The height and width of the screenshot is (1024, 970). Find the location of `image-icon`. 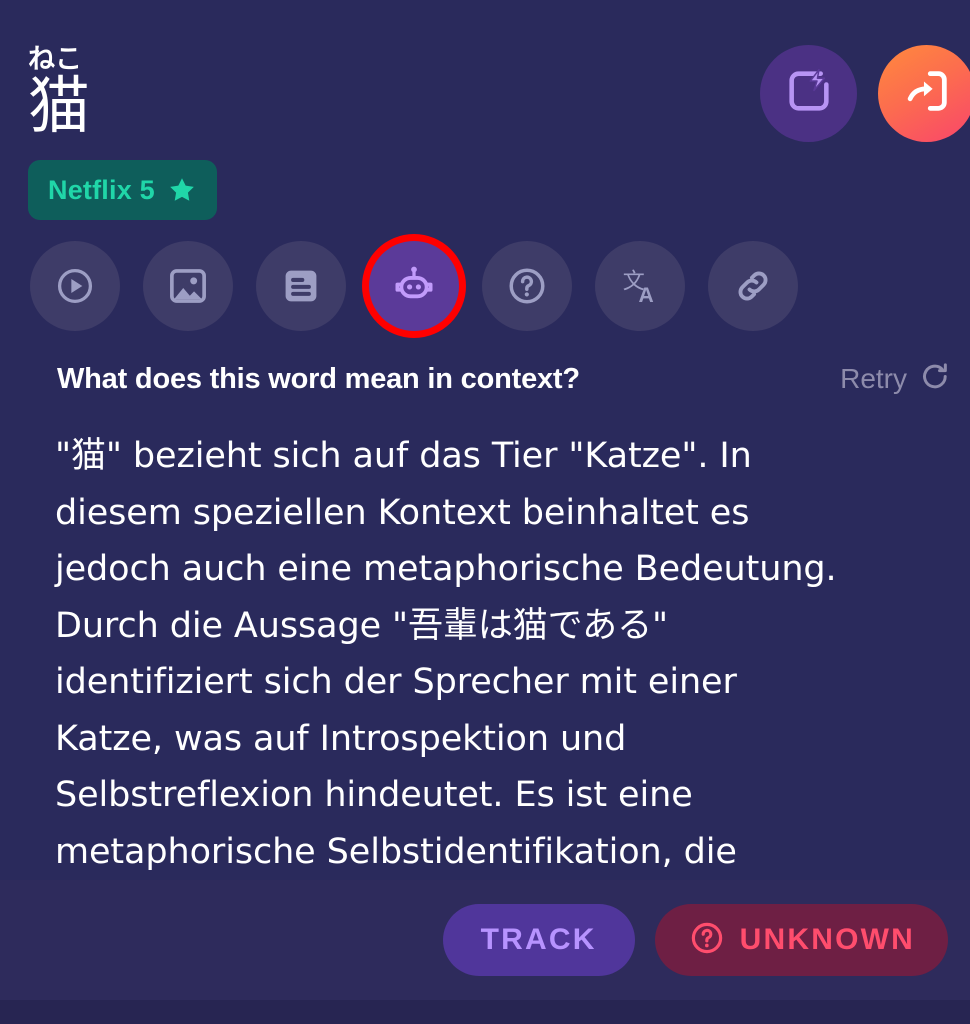

image-icon is located at coordinates (188, 286).